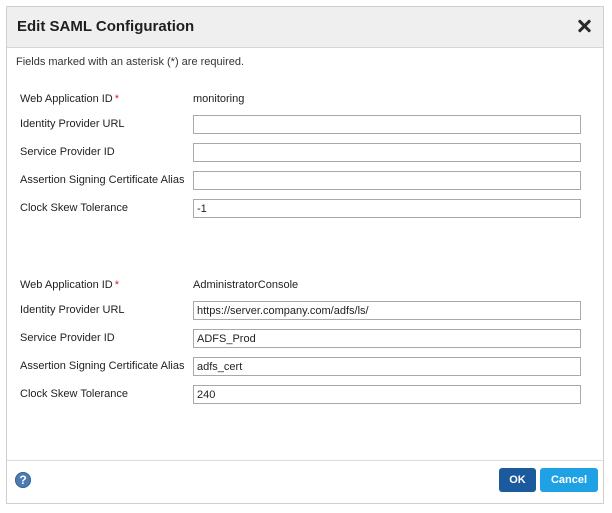 This screenshot has width=612, height=513. Describe the element at coordinates (219, 99) in the screenshot. I see `web-app-id-value: monitoring` at that location.